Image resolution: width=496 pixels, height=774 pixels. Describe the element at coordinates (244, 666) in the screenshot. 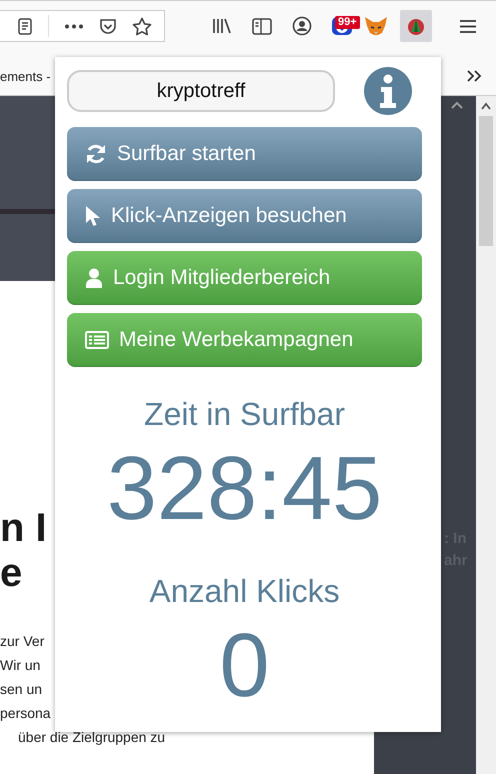

I see `stat-value: 0` at that location.